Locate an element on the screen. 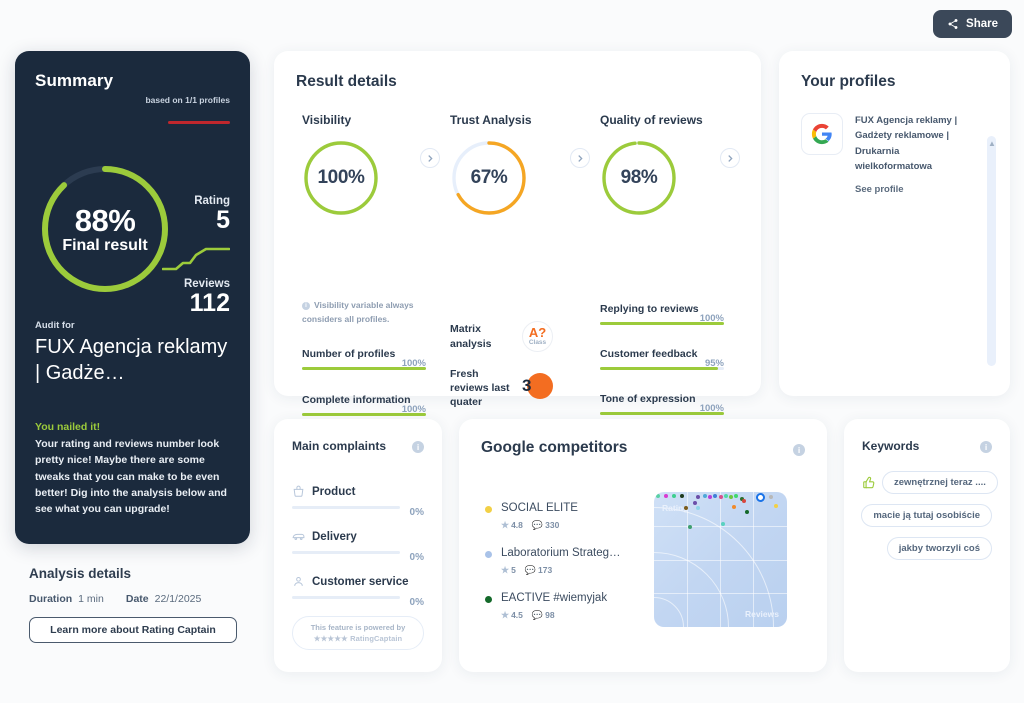  bar-fill is located at coordinates (659, 368).